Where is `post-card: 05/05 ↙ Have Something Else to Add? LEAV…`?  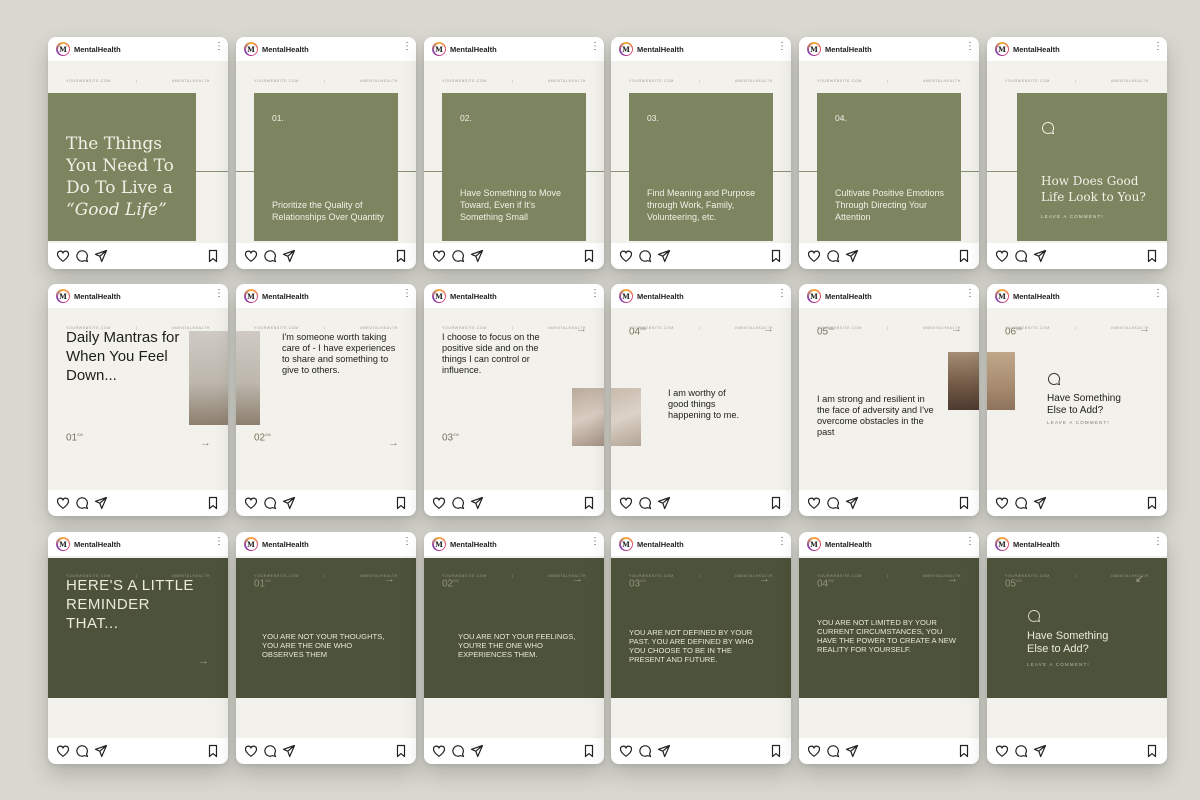 post-card: 05/05 ↙ Have Something Else to Add? LEAV… is located at coordinates (1077, 648).